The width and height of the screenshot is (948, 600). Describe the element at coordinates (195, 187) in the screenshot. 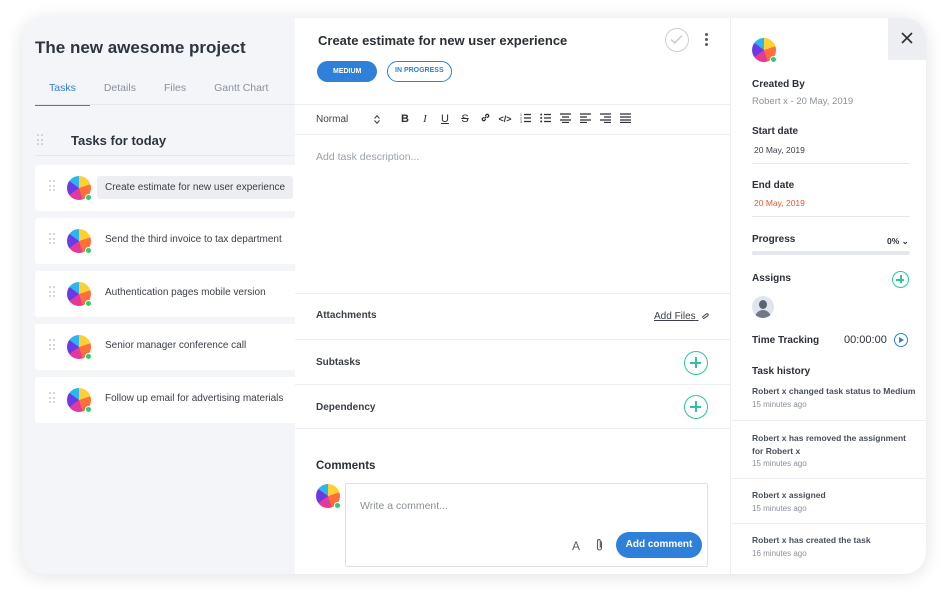

I see `task-label: Create estimate for new user experience` at that location.